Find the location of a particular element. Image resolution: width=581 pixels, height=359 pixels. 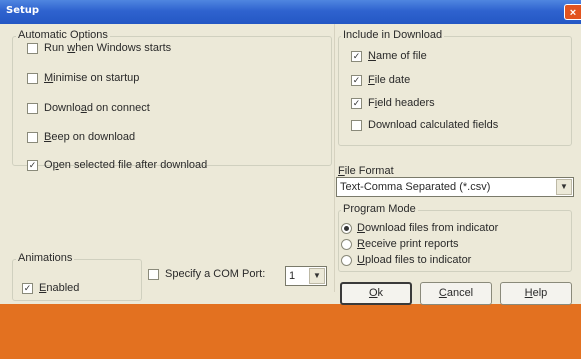

animations-enabled-checkbox: ✓ Enabled is located at coordinates (50, 288).